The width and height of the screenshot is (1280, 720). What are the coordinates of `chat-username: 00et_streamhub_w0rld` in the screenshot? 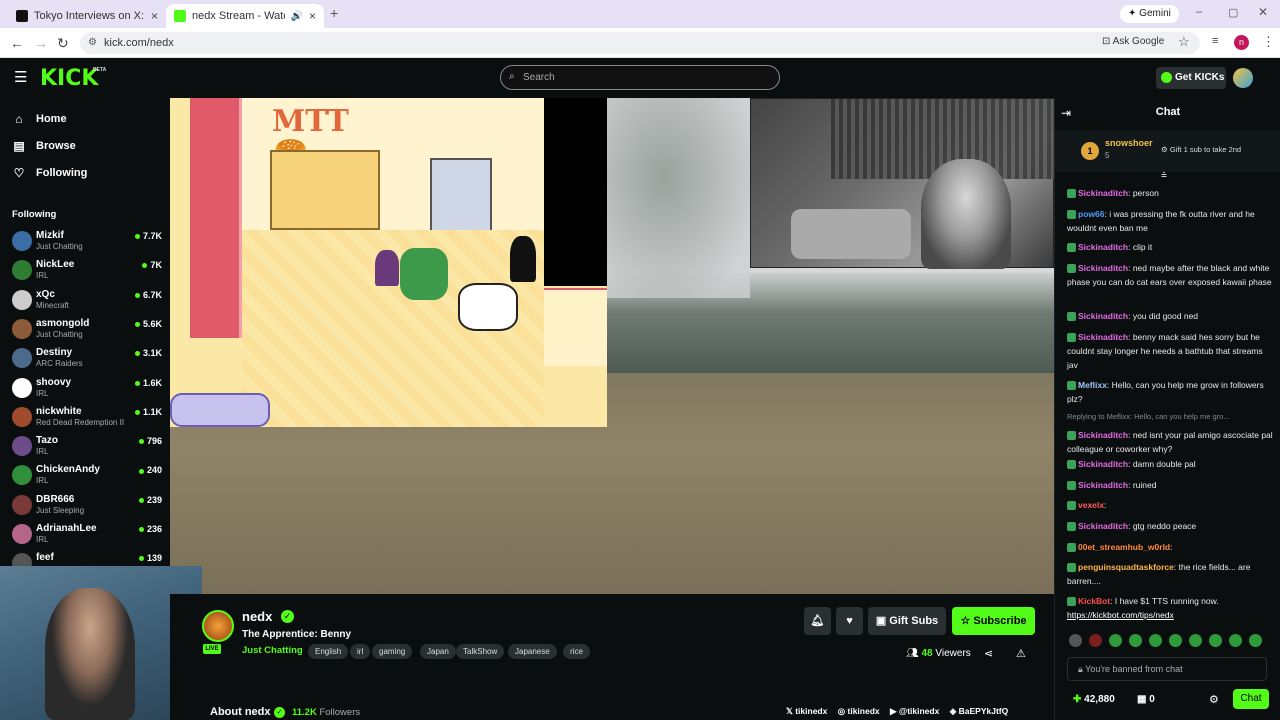 It's located at (1124, 547).